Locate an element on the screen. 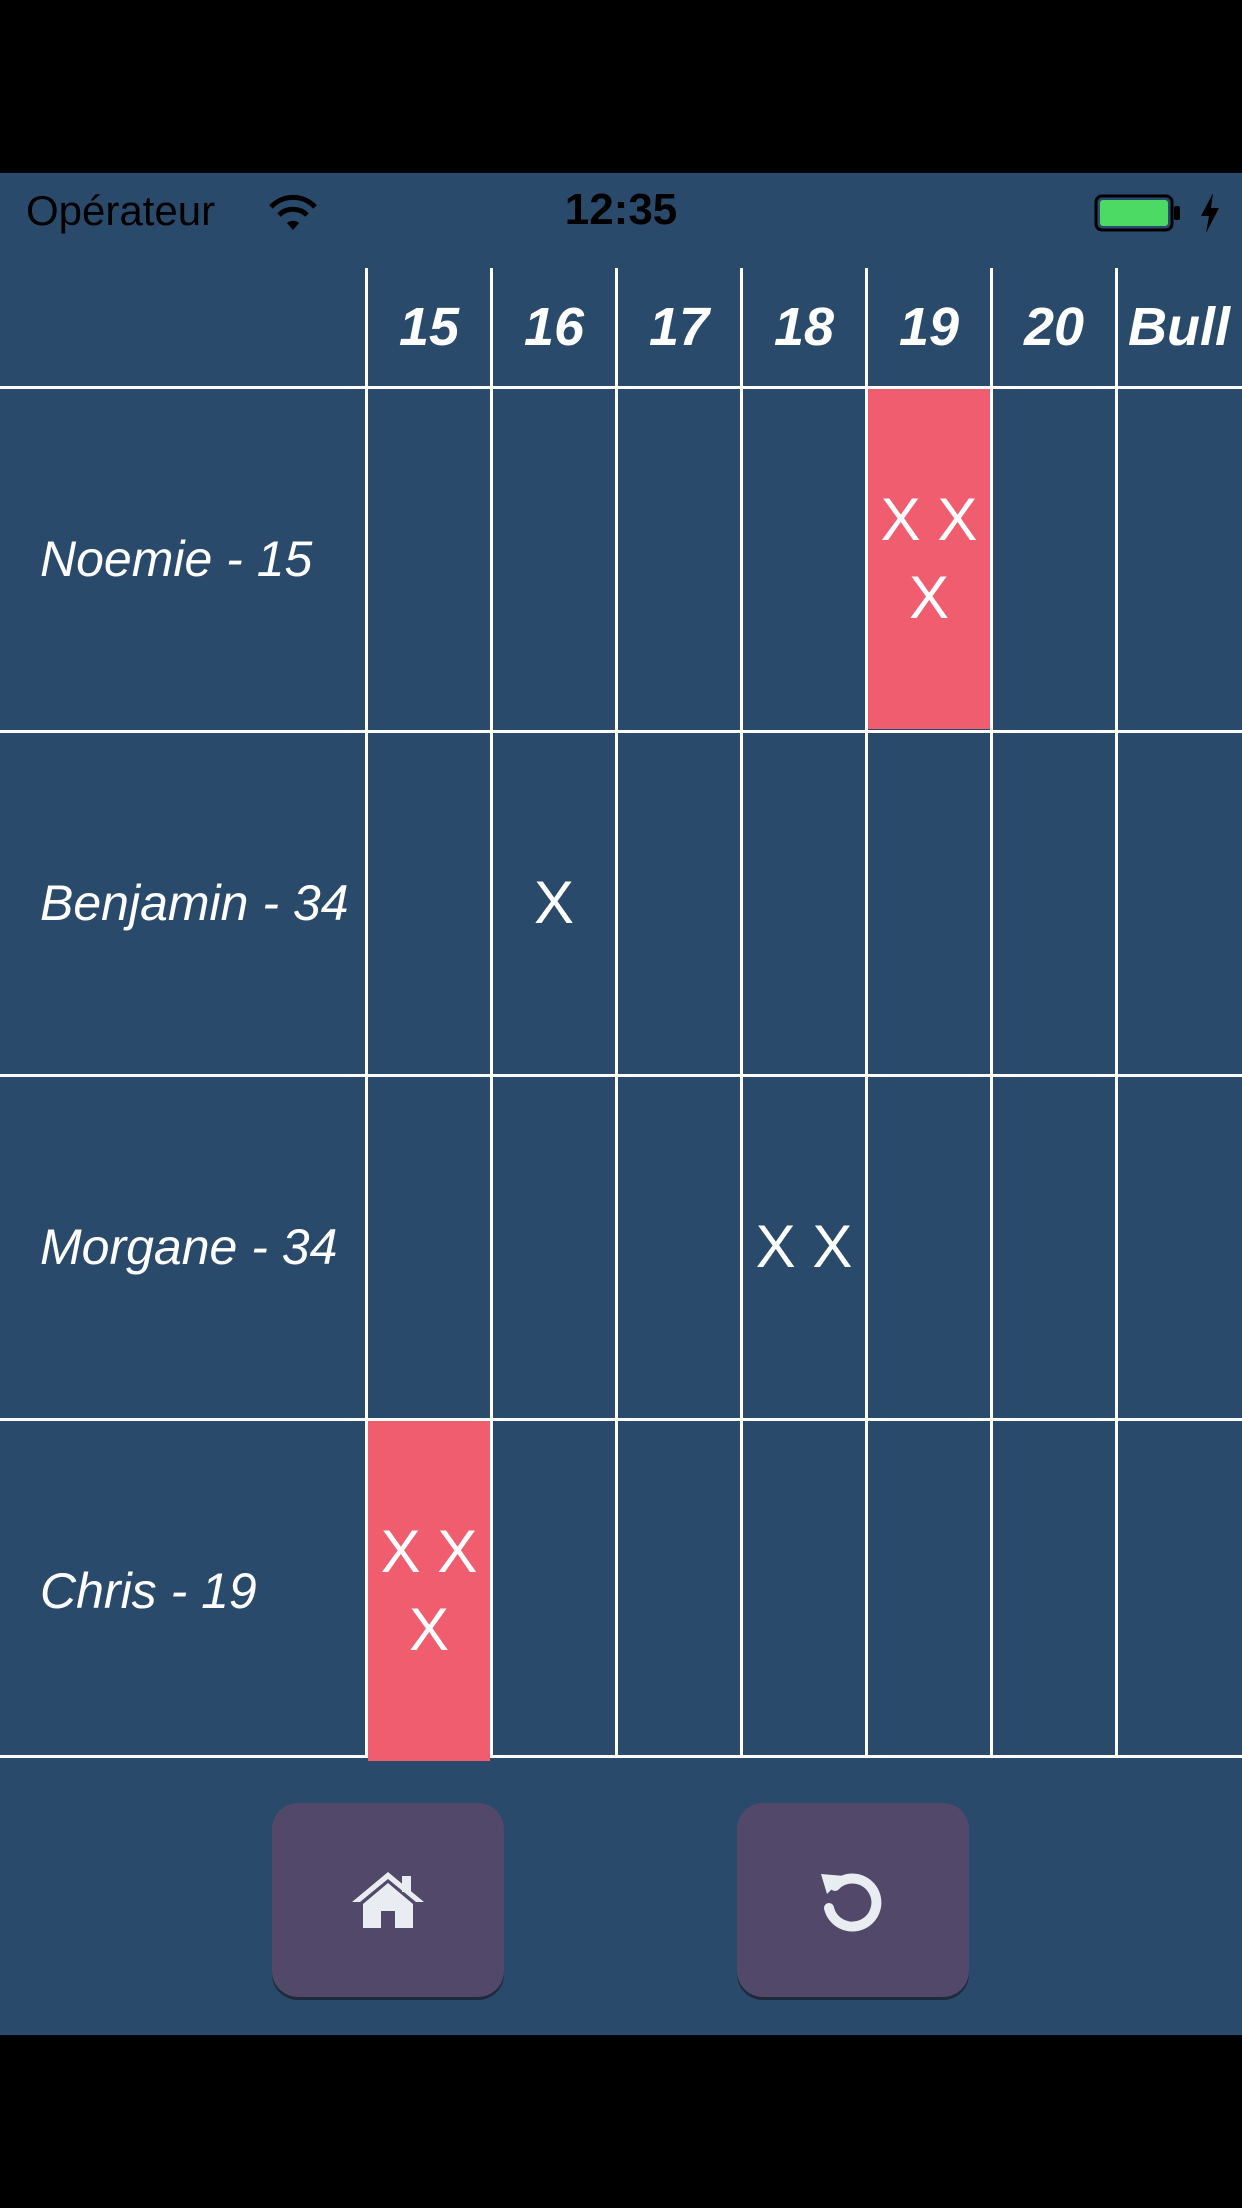  player-label: Chris - 19 is located at coordinates (148, 1591).